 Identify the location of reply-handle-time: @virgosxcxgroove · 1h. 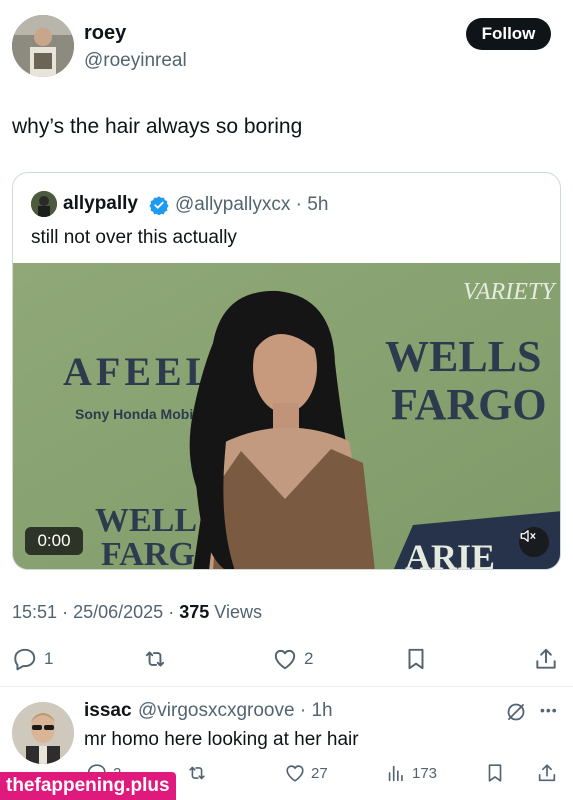
(235, 711).